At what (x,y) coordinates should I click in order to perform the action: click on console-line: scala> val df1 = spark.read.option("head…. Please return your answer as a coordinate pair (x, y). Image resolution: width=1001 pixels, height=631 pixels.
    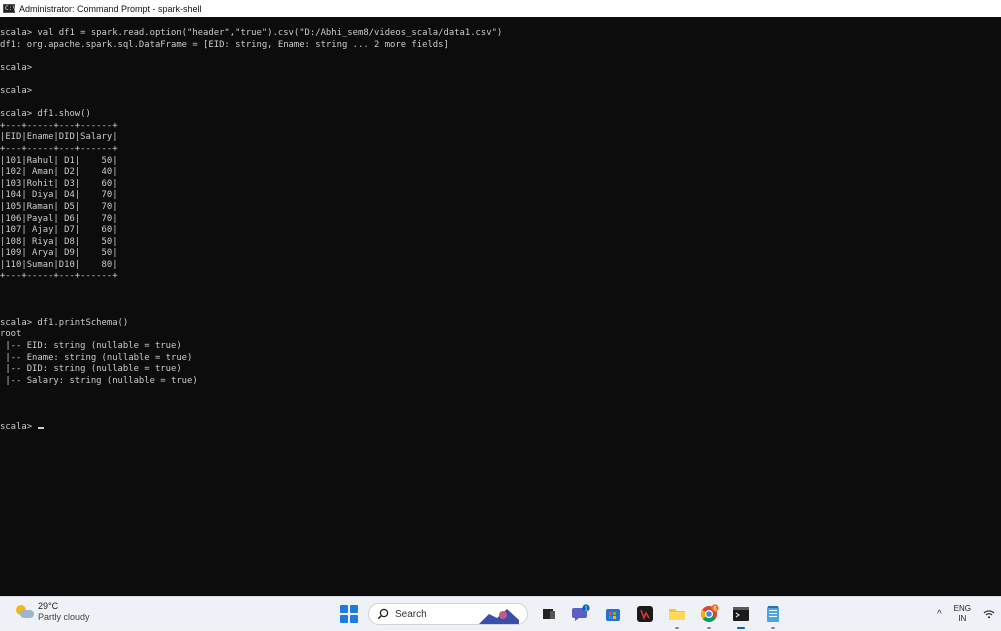
    Looking at the image, I should click on (251, 33).